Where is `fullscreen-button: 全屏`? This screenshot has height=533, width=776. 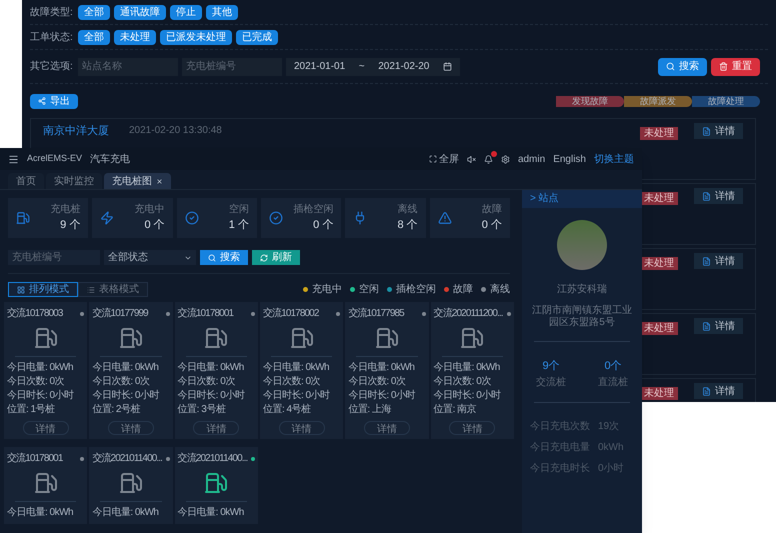
fullscreen-button: 全屏 is located at coordinates (443, 159).